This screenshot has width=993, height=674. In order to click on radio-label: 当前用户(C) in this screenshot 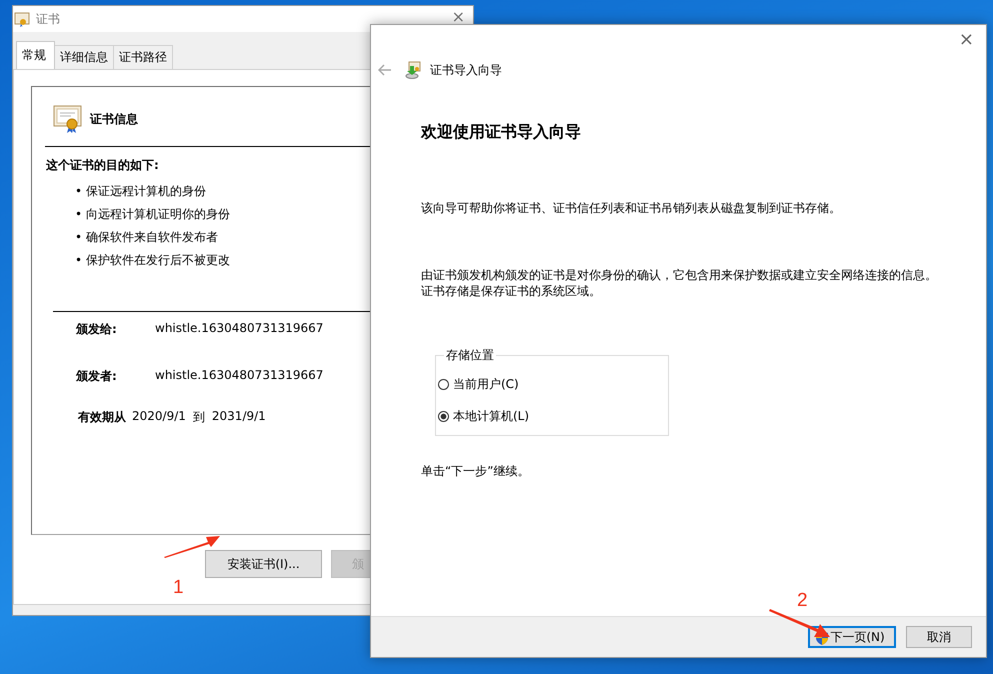, I will do `click(486, 384)`.